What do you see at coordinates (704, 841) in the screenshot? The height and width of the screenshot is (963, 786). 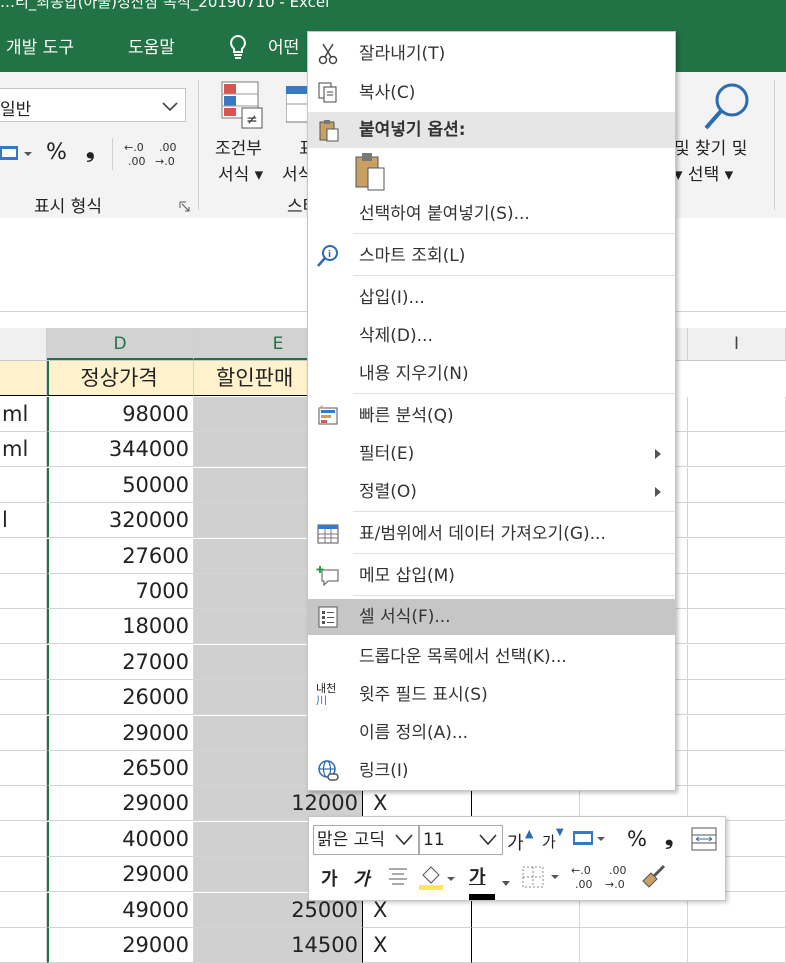 I see `merge-center-icon` at bounding box center [704, 841].